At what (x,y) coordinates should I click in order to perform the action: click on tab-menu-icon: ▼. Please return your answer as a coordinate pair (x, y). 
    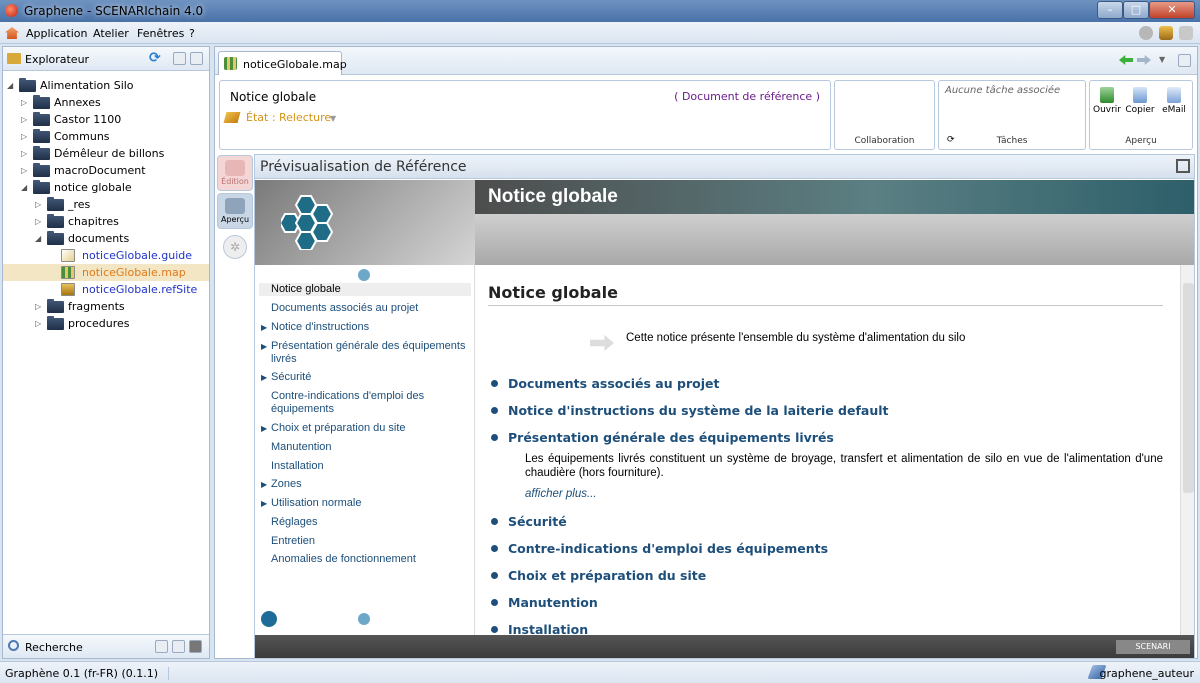
    Looking at the image, I should click on (1162, 59).